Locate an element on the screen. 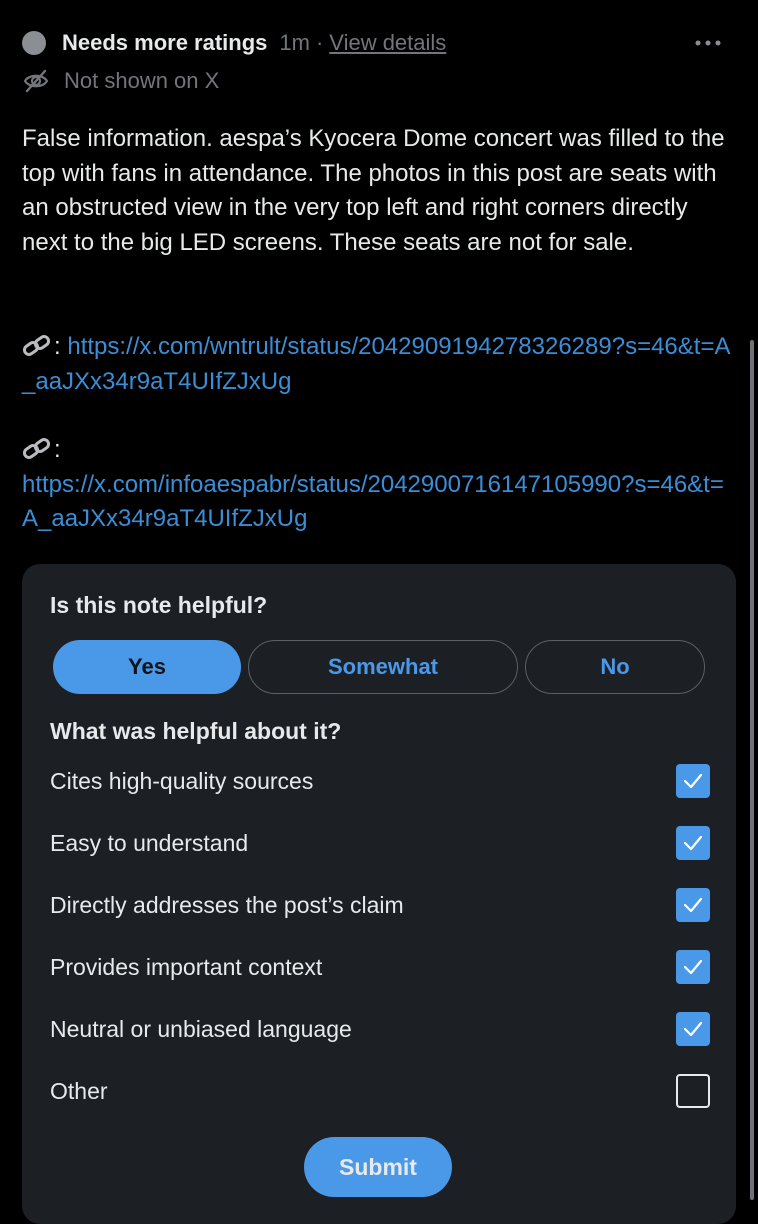 Image resolution: width=758 pixels, height=1224 pixels. not-shown-label: Not shown on X is located at coordinates (142, 80).